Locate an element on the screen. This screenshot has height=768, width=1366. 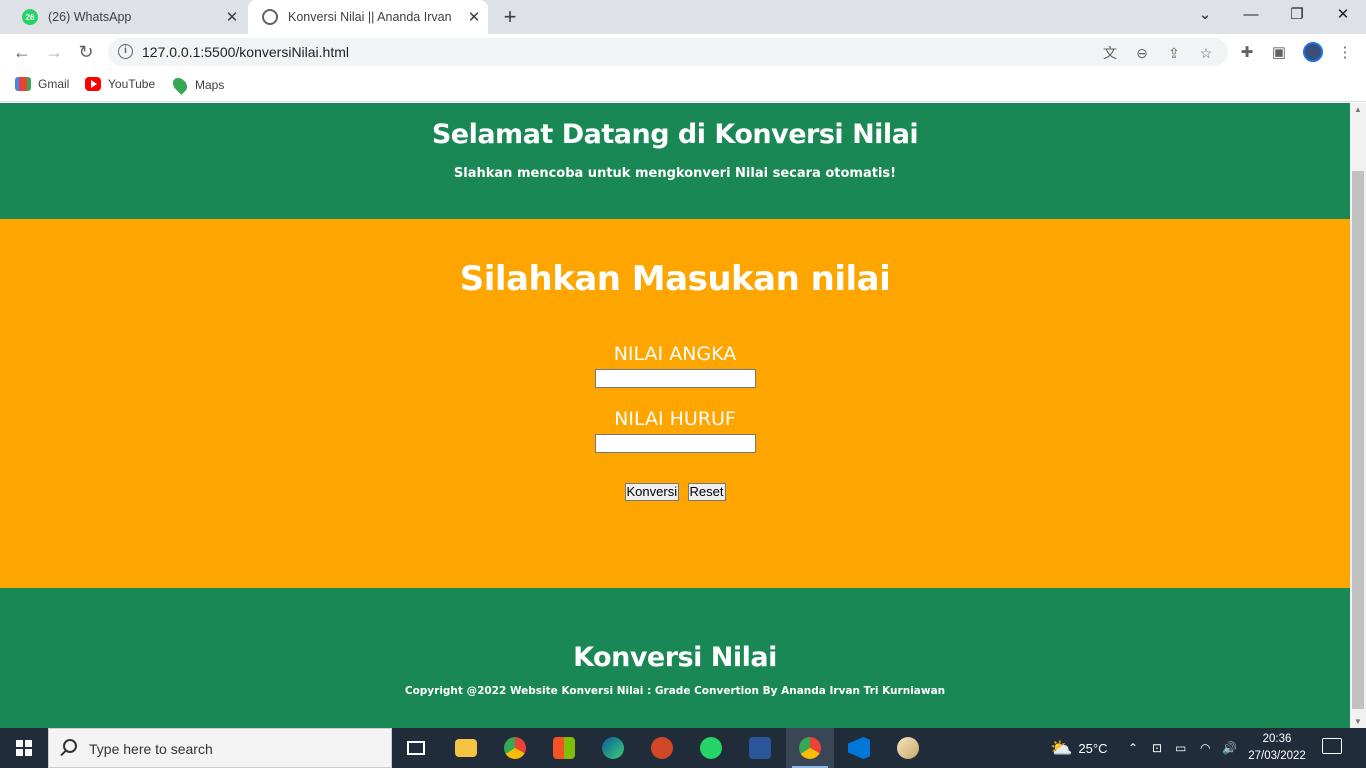
youtube-icon is located at coordinates (93, 84).